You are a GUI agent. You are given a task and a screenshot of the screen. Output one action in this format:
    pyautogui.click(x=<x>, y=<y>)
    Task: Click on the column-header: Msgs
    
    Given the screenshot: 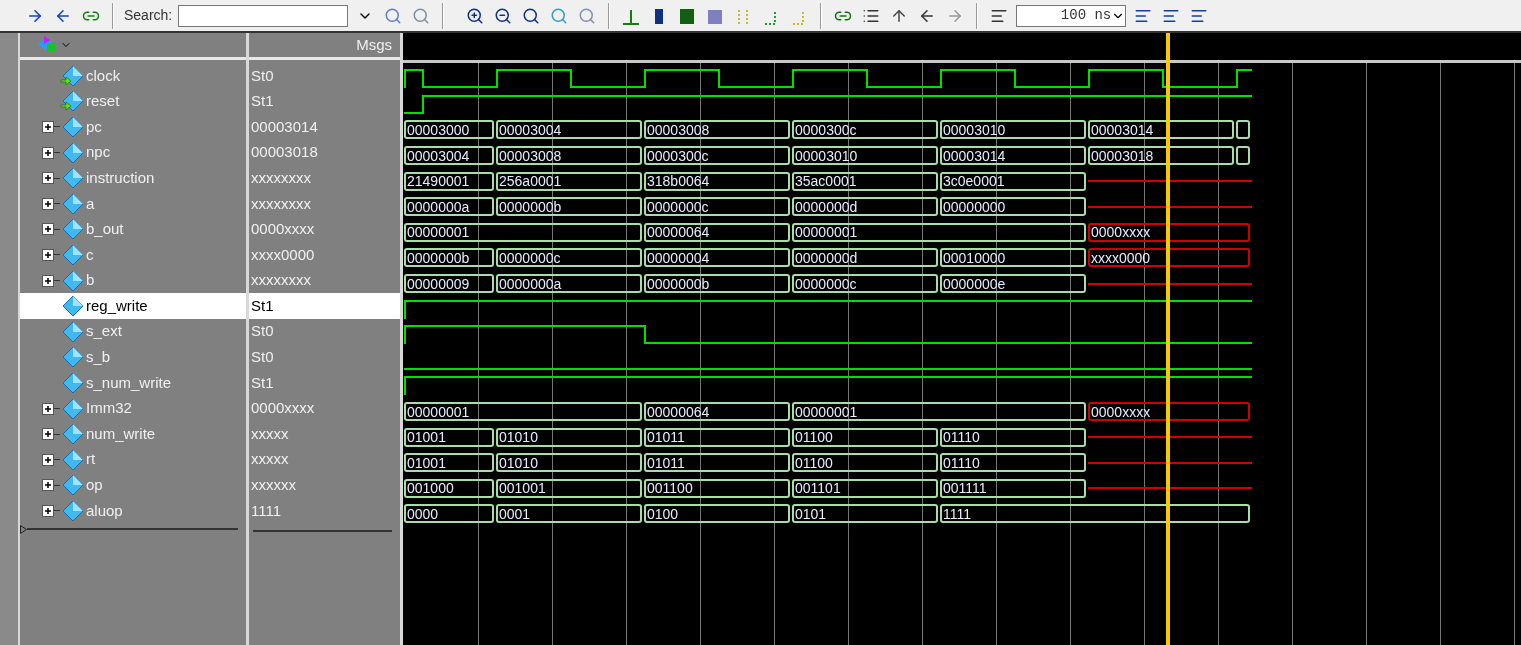 What is the action you would take?
    pyautogui.click(x=374, y=44)
    